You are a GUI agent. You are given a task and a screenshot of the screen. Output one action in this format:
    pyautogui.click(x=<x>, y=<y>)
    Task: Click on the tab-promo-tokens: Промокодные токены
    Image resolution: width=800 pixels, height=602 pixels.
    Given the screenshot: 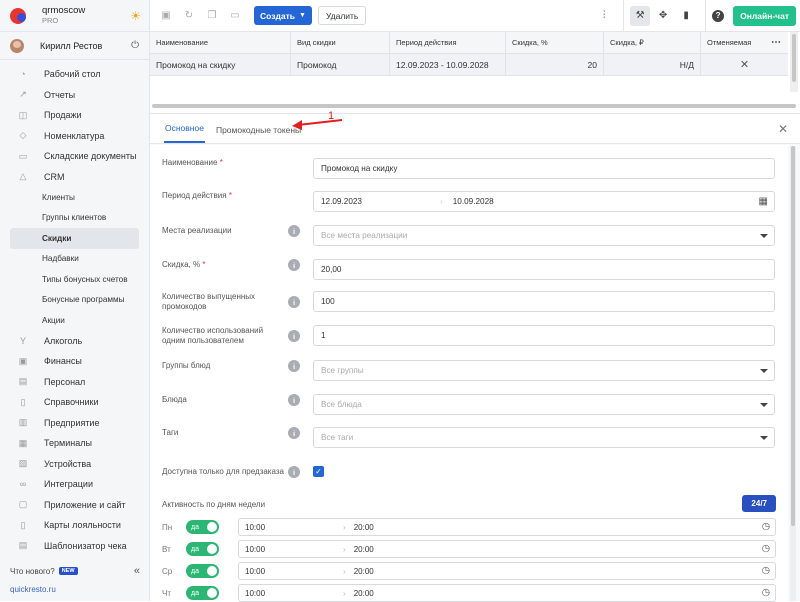 What is the action you would take?
    pyautogui.click(x=258, y=134)
    